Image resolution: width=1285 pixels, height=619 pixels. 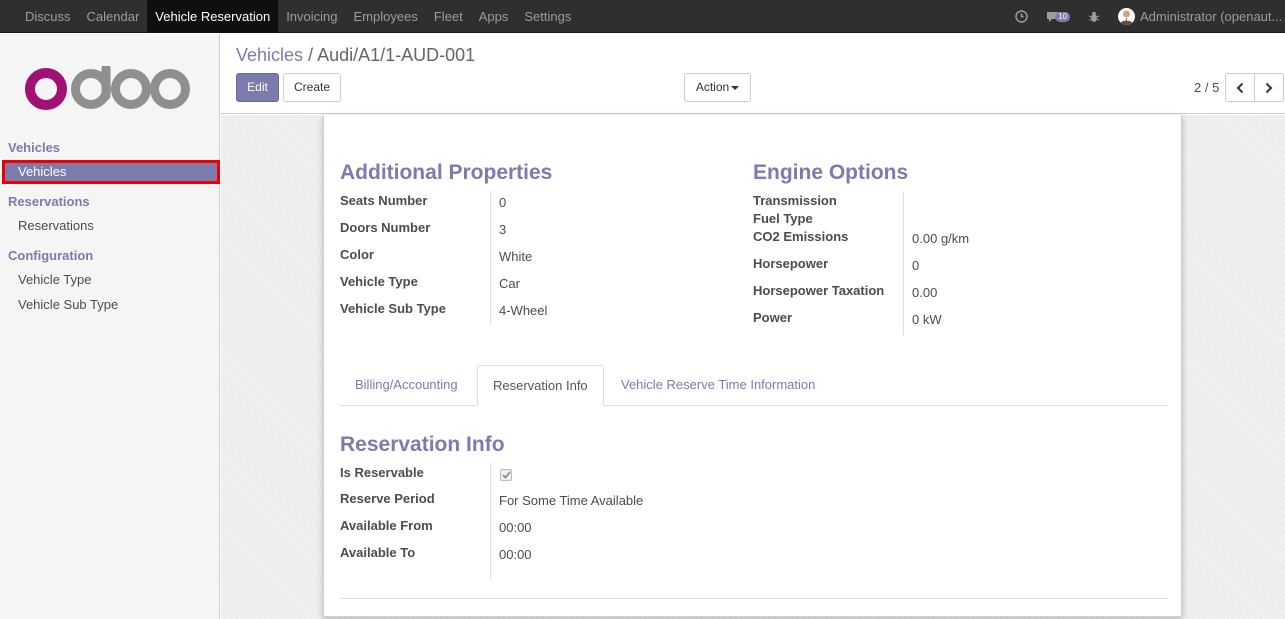 What do you see at coordinates (1062, 16) in the screenshot?
I see `messages-count-badge: 10` at bounding box center [1062, 16].